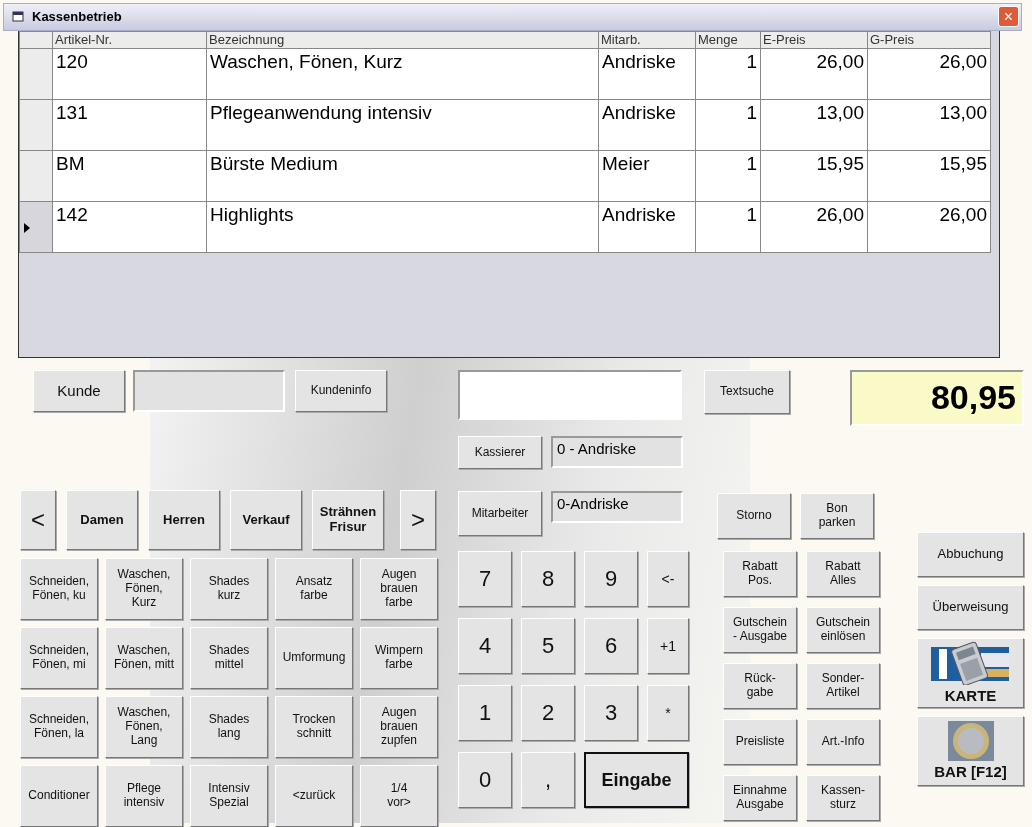 This screenshot has width=1032, height=827. I want to click on article-button: Waschen, Fönen, Kurz, so click(144, 589).